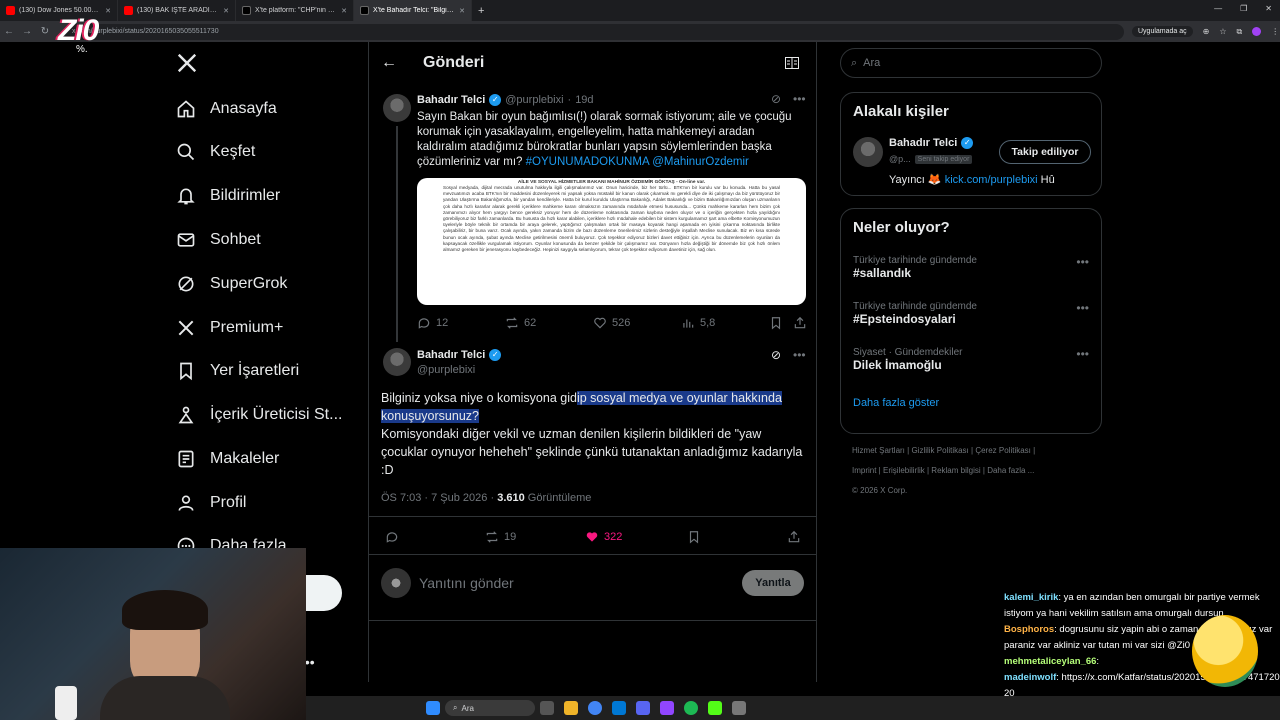  I want to click on footer-link: Reklam bilgisi, so click(955, 470).